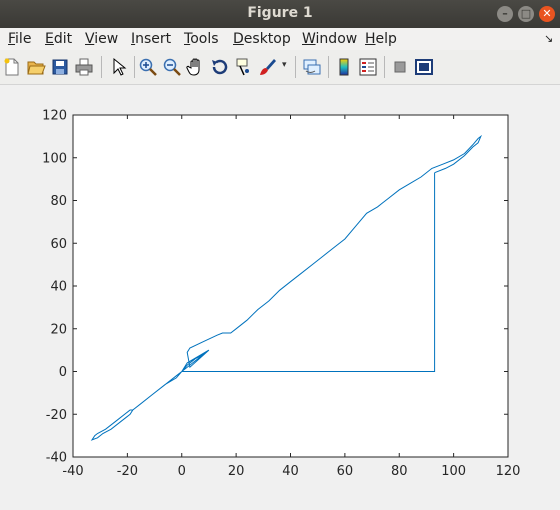 The height and width of the screenshot is (510, 560). What do you see at coordinates (453, 471) in the screenshot?
I see `x-tick-label: 100` at bounding box center [453, 471].